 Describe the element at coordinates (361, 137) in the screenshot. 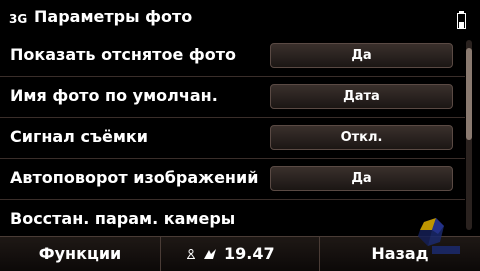

I see `setting-value-button: Откл.` at that location.